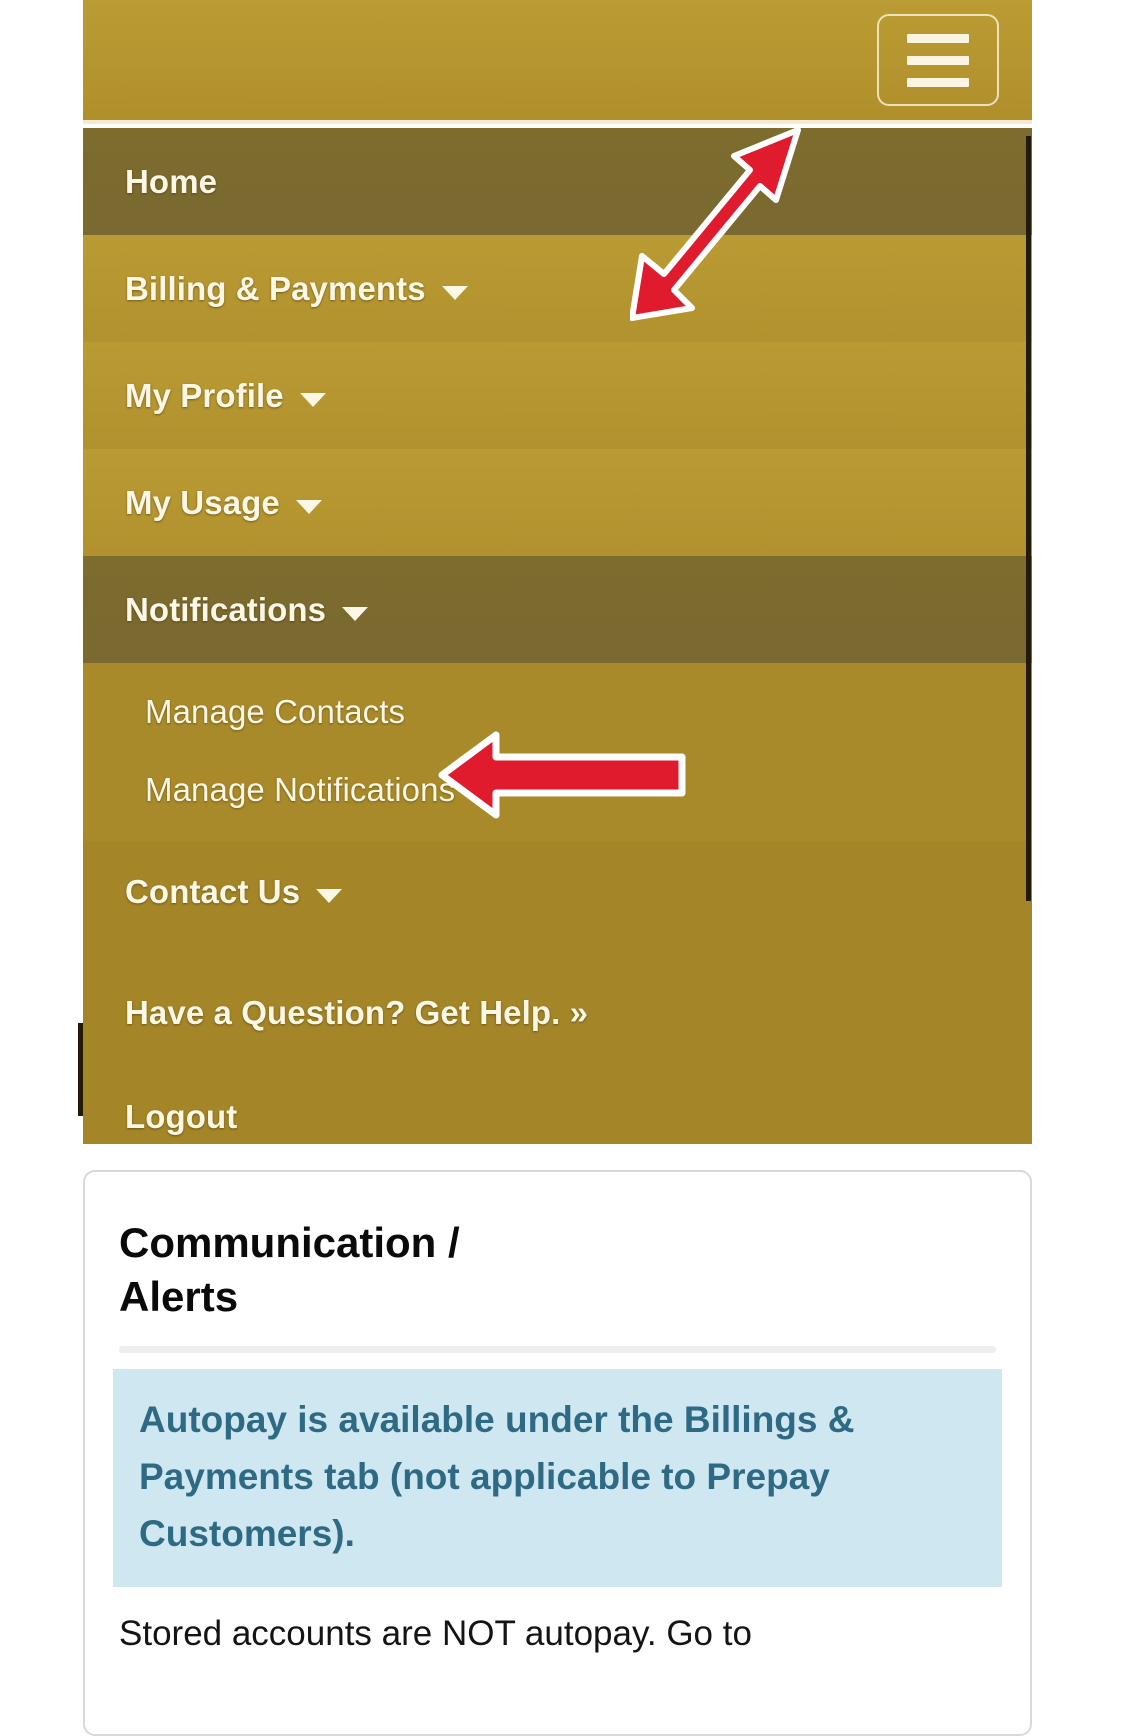 Image resolution: width=1125 pixels, height=1736 pixels. Describe the element at coordinates (226, 609) in the screenshot. I see `sidebar-item-label-notifications: Notifications` at that location.